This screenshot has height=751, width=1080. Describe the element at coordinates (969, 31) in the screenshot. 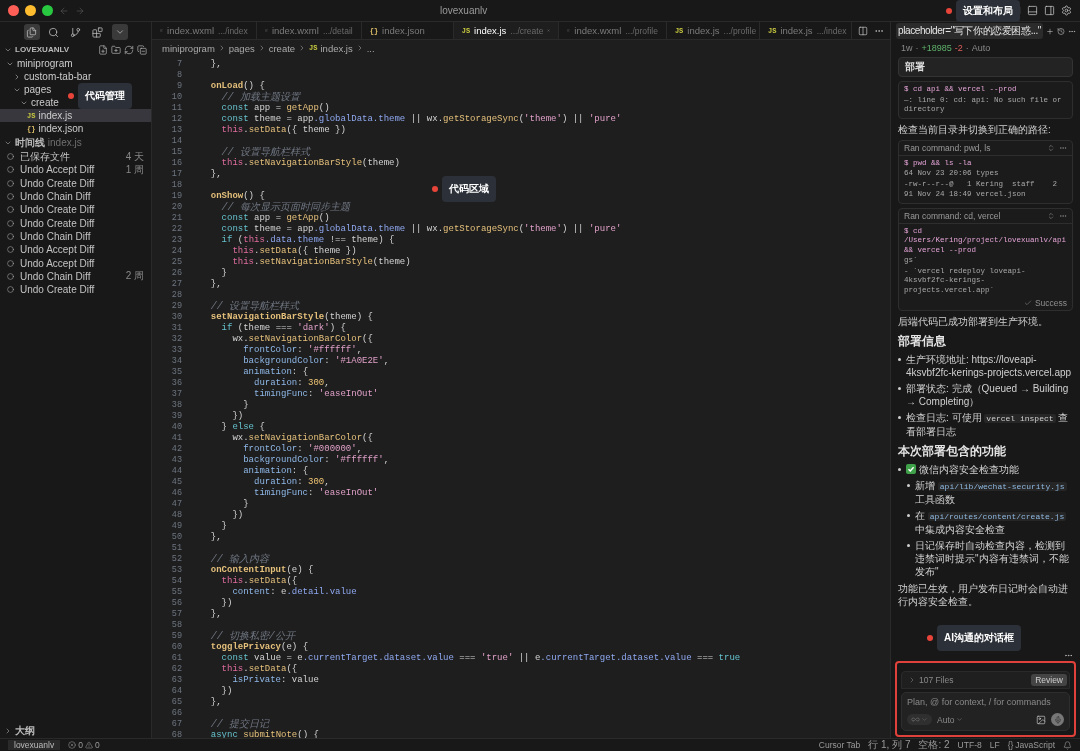

I see `chat-tab: placeholder="写下你的恋爱困惑..."` at that location.